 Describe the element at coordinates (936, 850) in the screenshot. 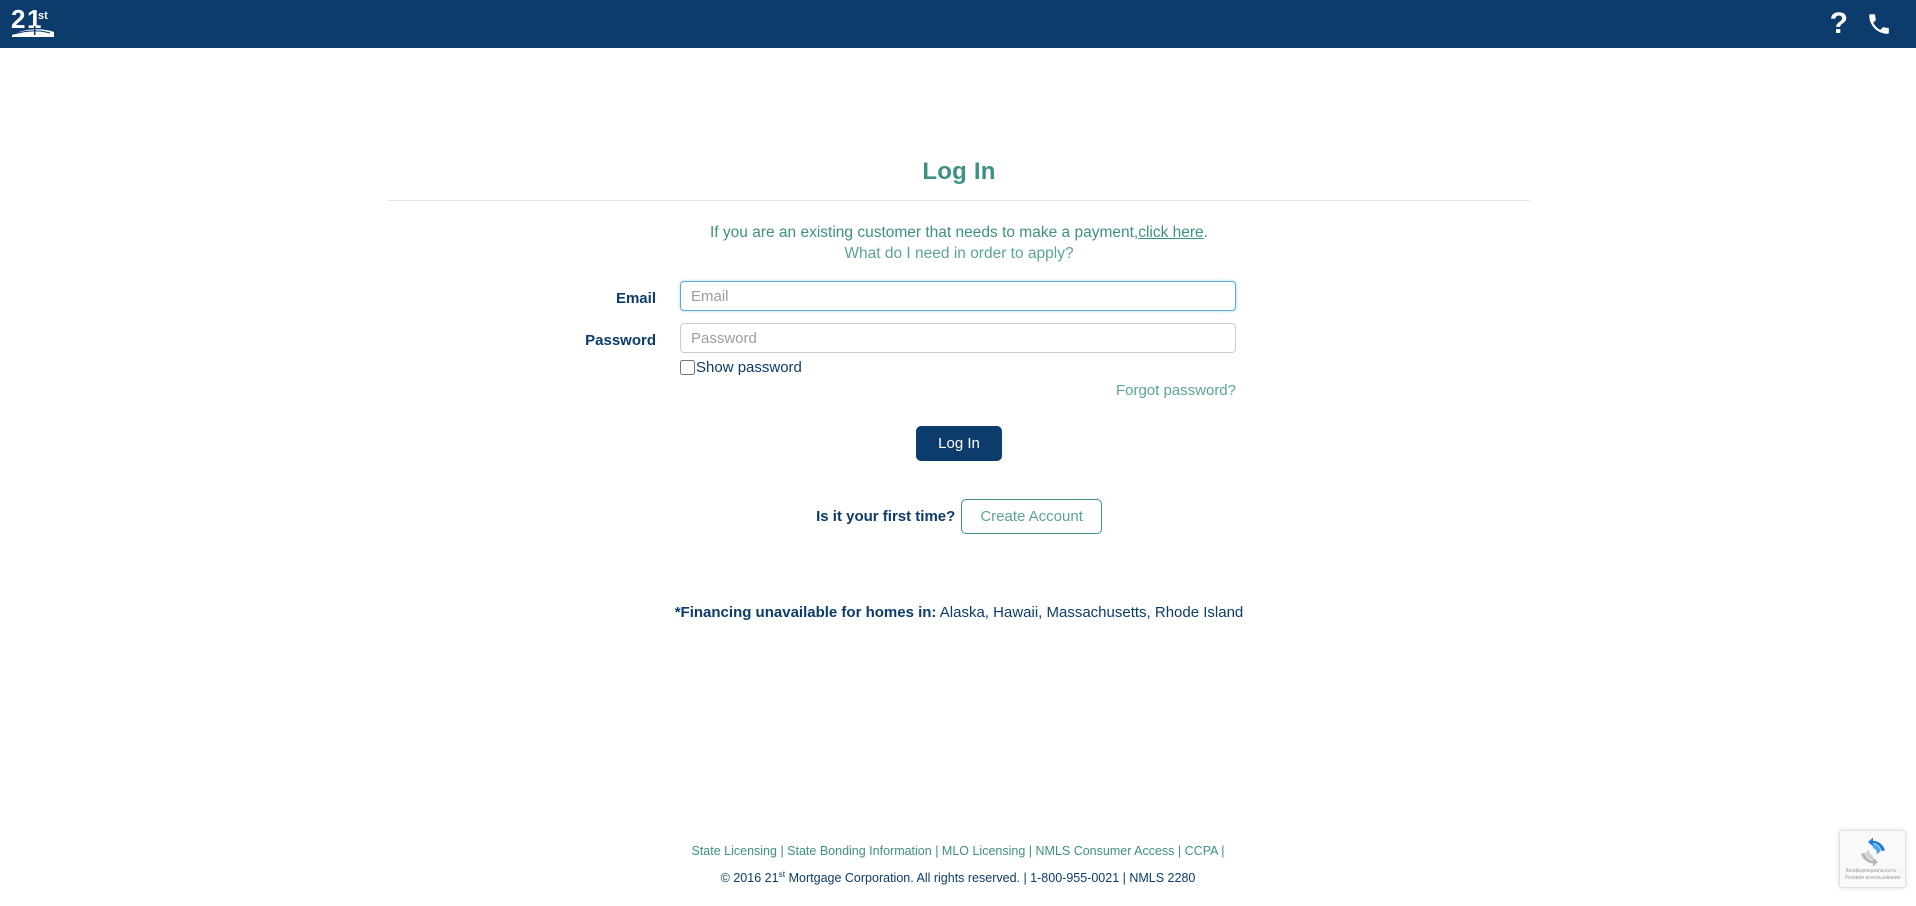

I see `footer-sep-2: |` at that location.